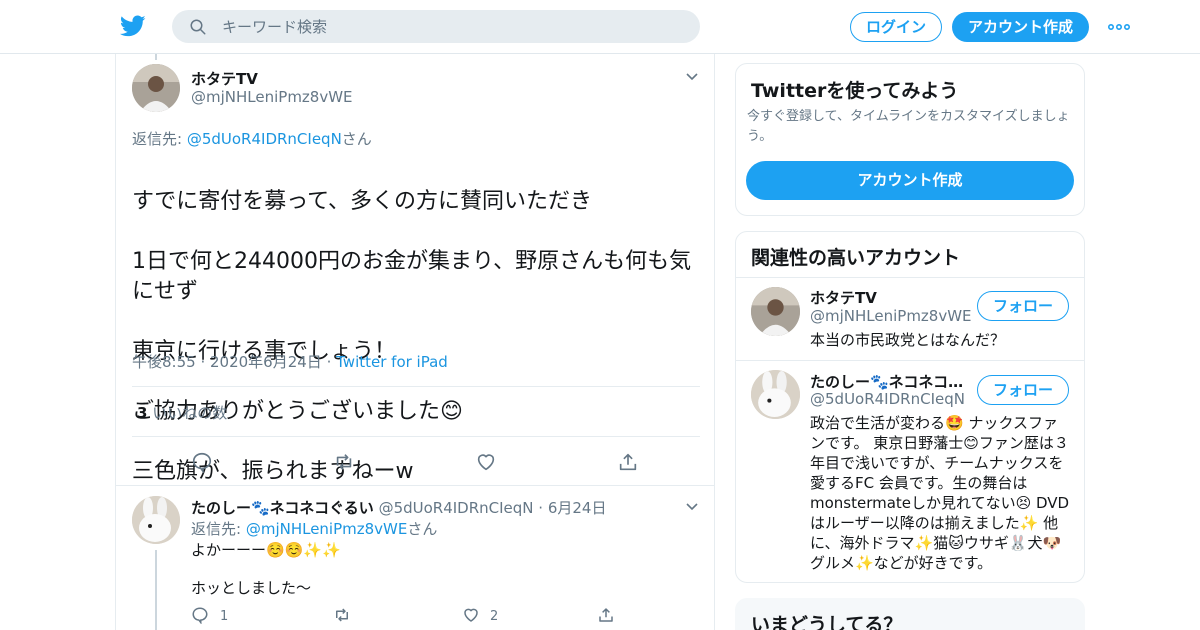 This screenshot has width=1200, height=630. I want to click on reply-to-handle-link: @mjNHLeniPmz8vWE, so click(327, 529).